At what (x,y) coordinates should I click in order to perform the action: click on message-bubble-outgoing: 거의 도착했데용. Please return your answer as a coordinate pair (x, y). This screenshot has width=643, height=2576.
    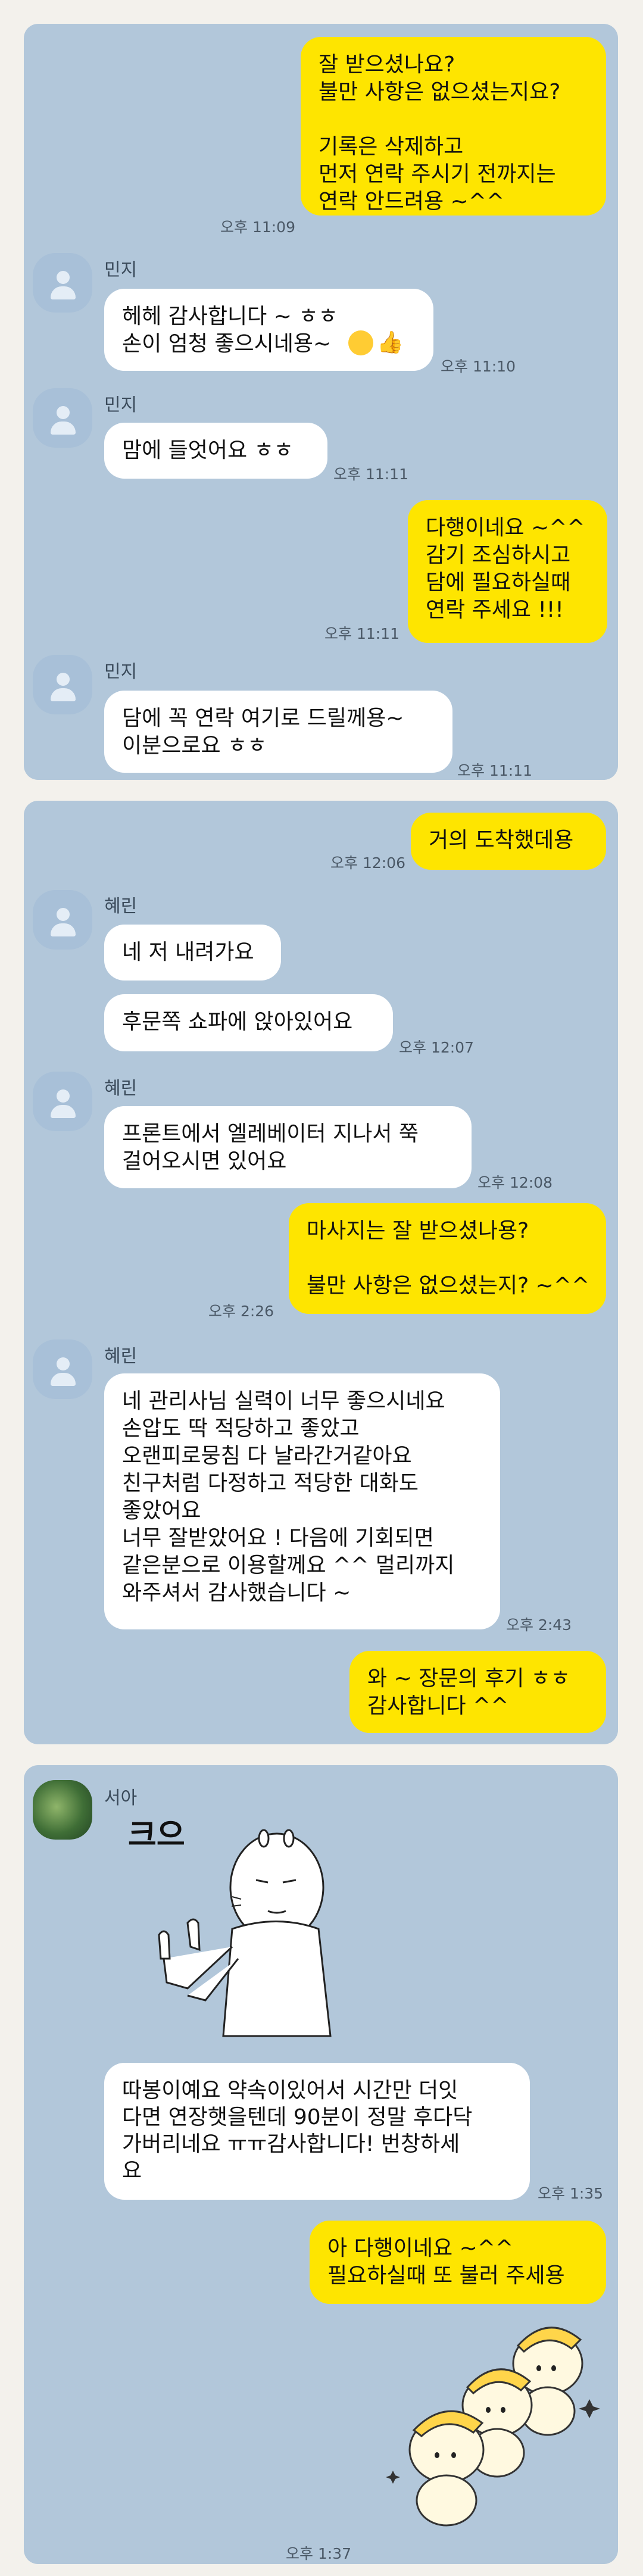
    Looking at the image, I should click on (508, 841).